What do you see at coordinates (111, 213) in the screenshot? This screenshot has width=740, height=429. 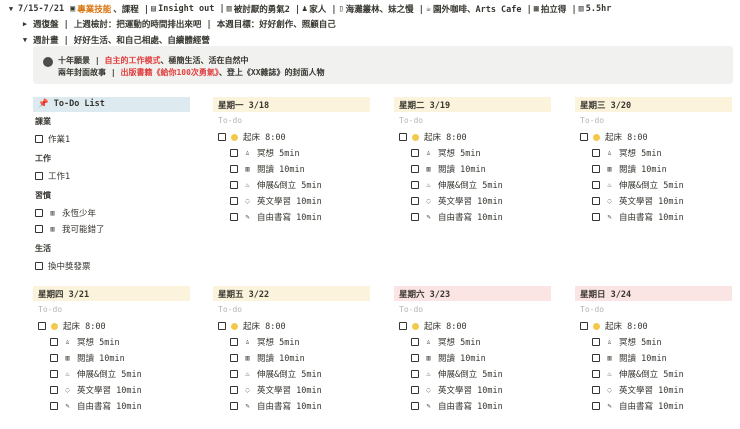 I see `todo-item: ▥ 永恆少年` at bounding box center [111, 213].